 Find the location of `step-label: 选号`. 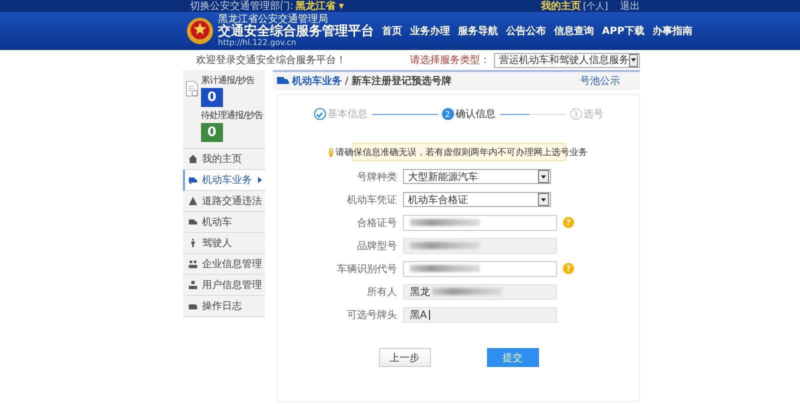

step-label: 选号 is located at coordinates (594, 114).